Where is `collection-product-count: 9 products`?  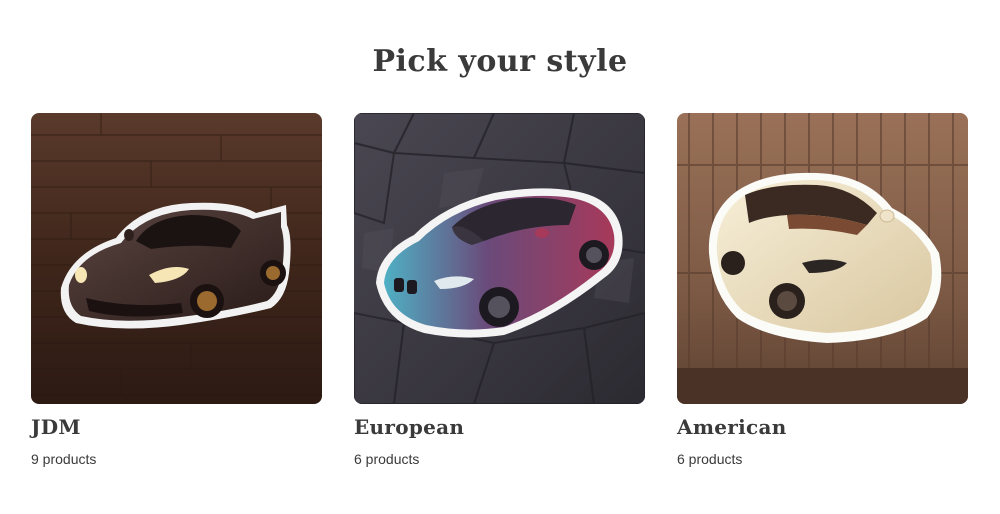 collection-product-count: 9 products is located at coordinates (64, 459).